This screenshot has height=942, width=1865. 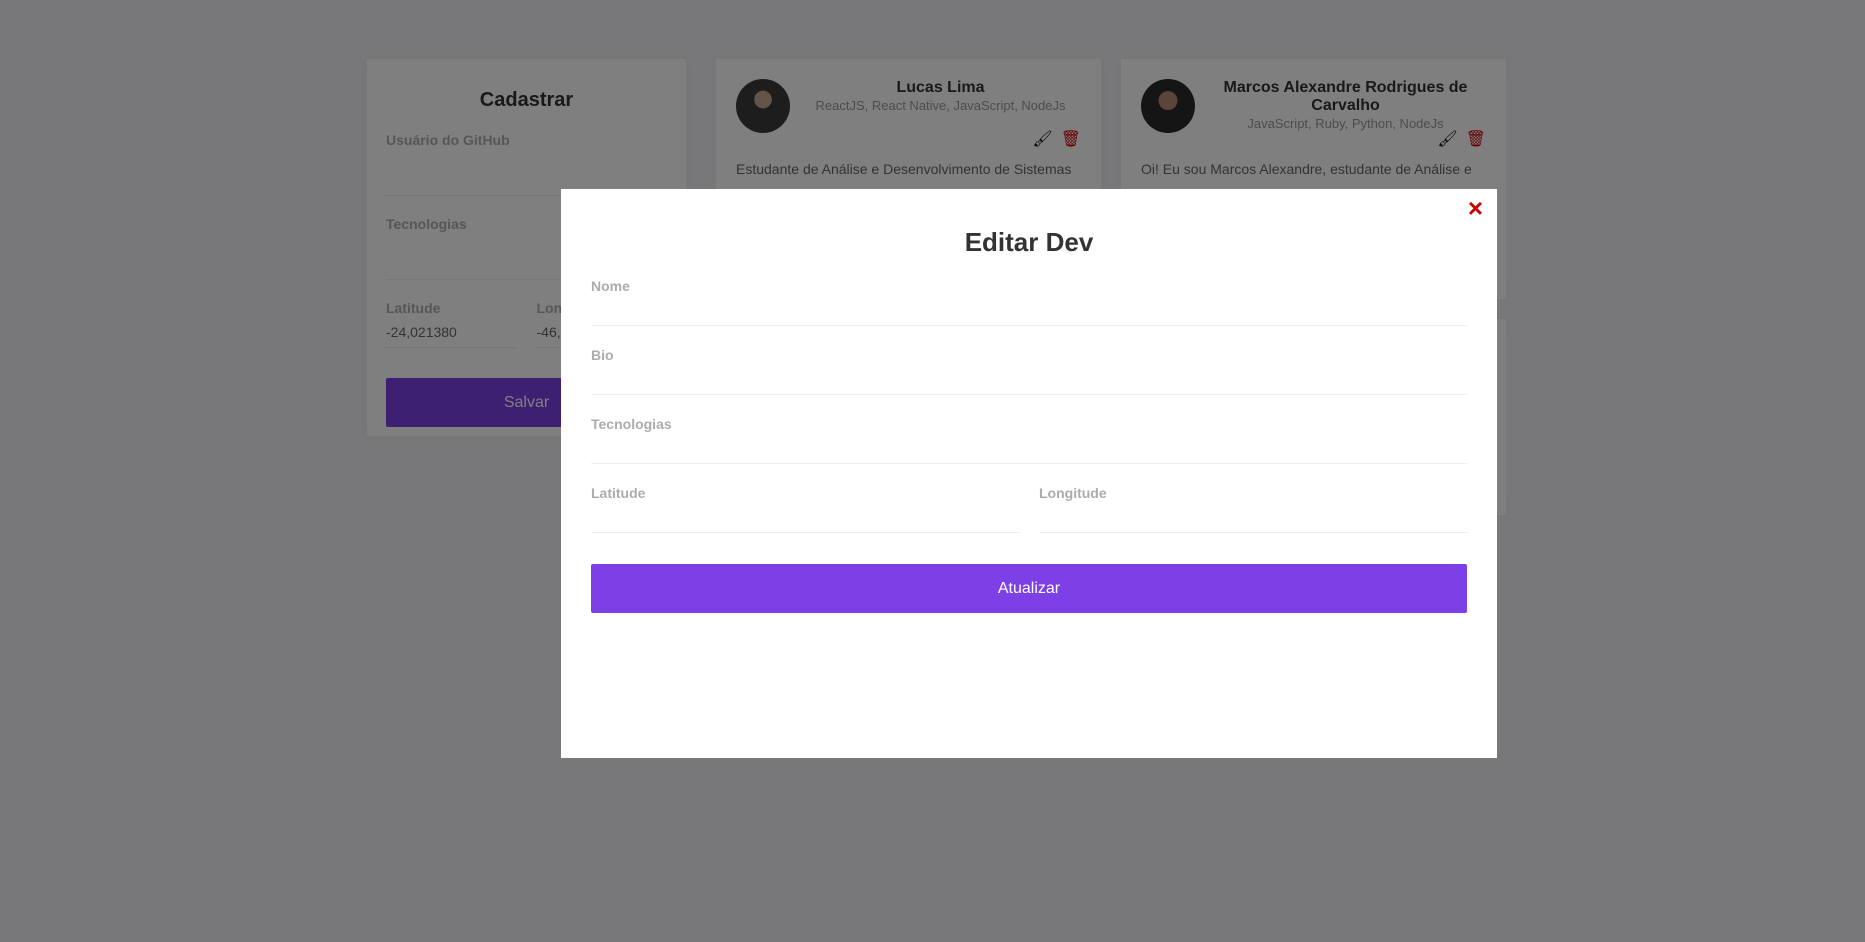 I want to click on modal-techs-field: Tecnologias, so click(x=1029, y=440).